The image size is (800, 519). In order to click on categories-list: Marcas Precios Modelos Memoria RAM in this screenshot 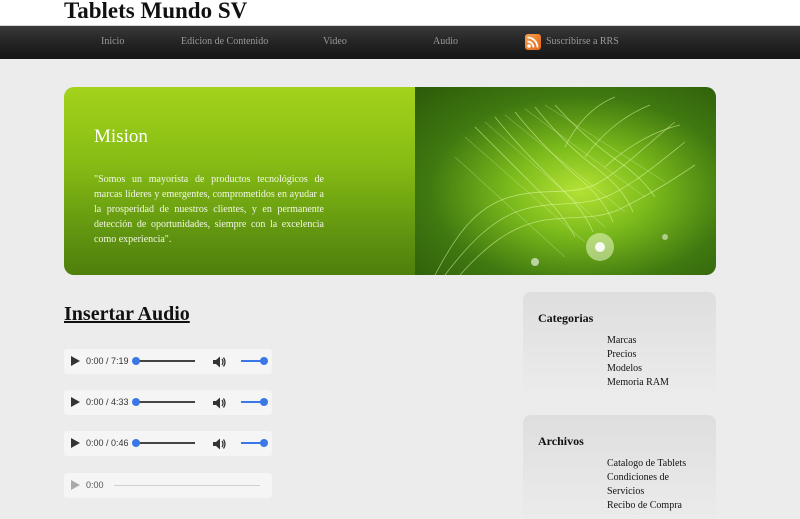, I will do `click(638, 362)`.